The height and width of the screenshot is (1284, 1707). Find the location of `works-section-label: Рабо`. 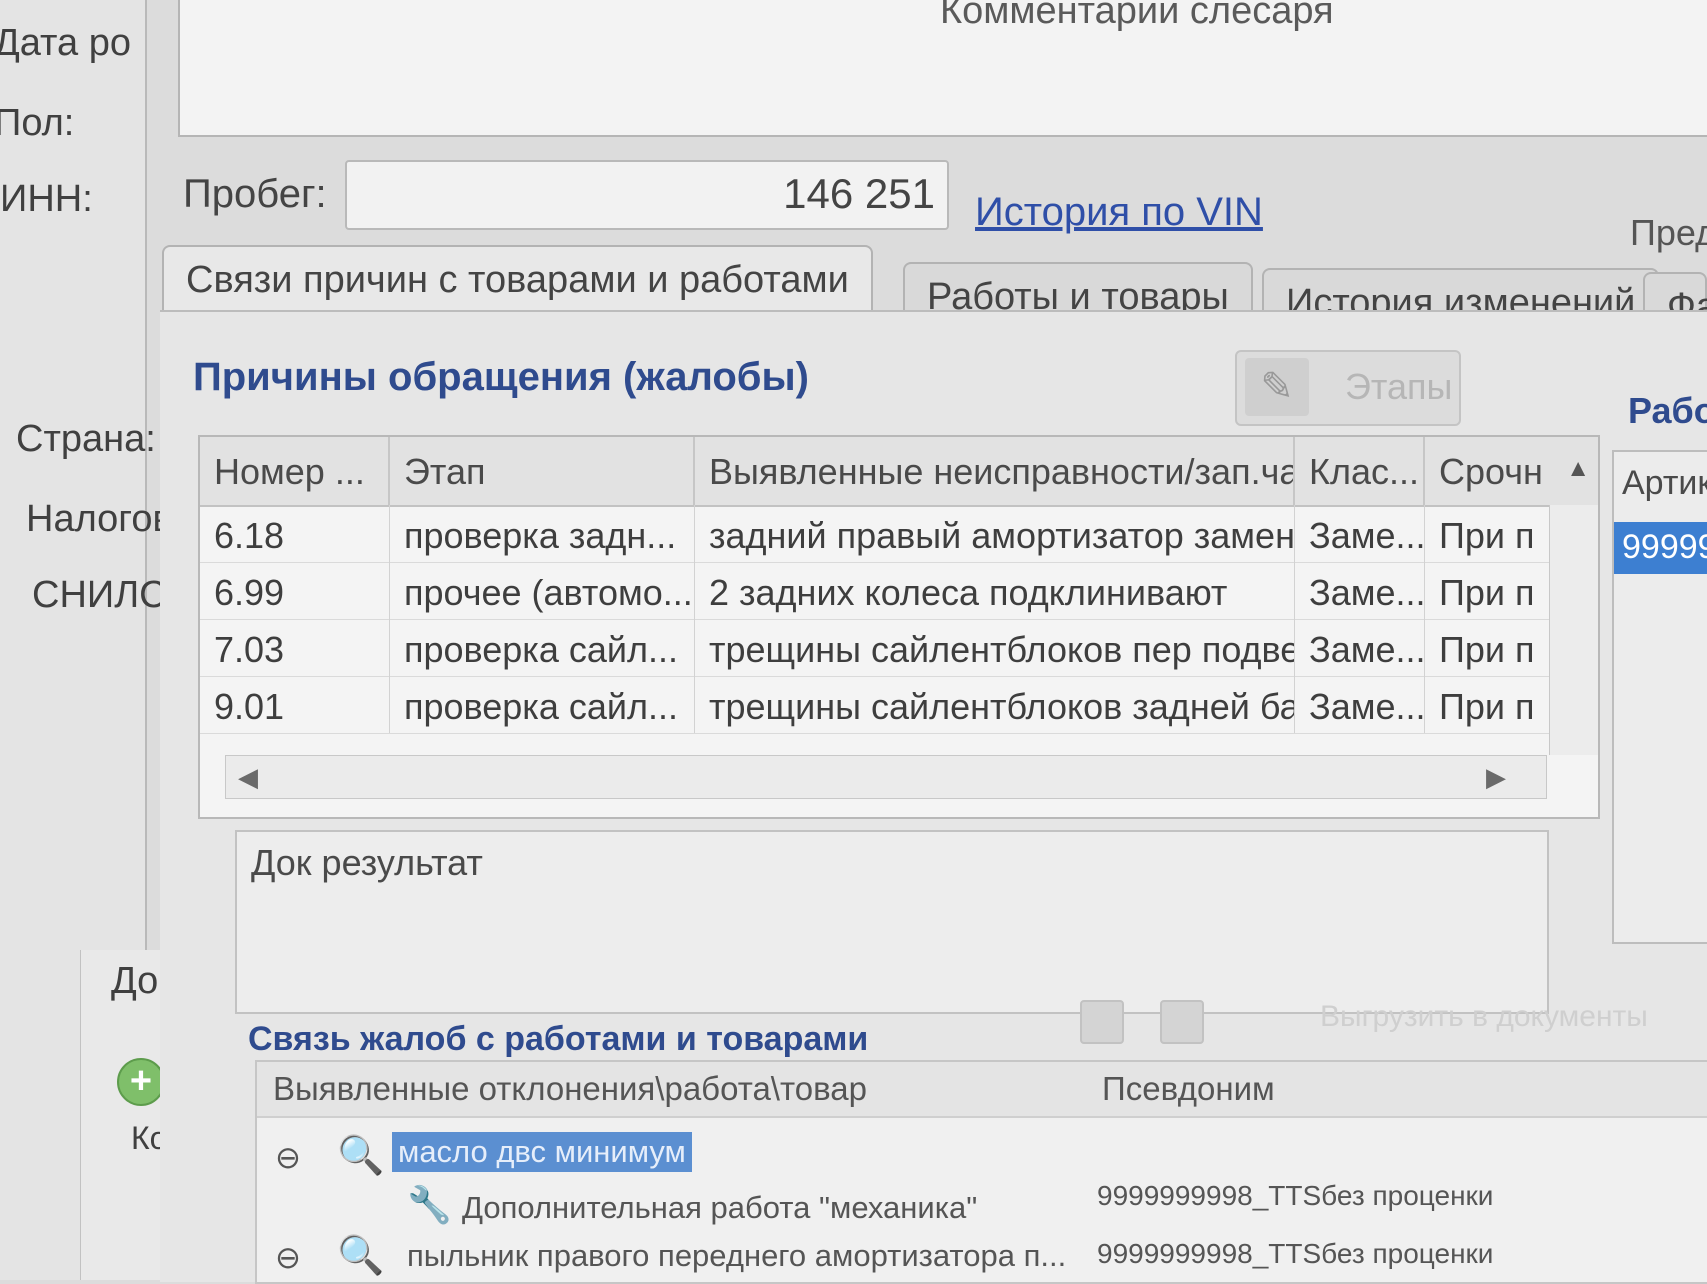

works-section-label: Рабо is located at coordinates (1667, 410).